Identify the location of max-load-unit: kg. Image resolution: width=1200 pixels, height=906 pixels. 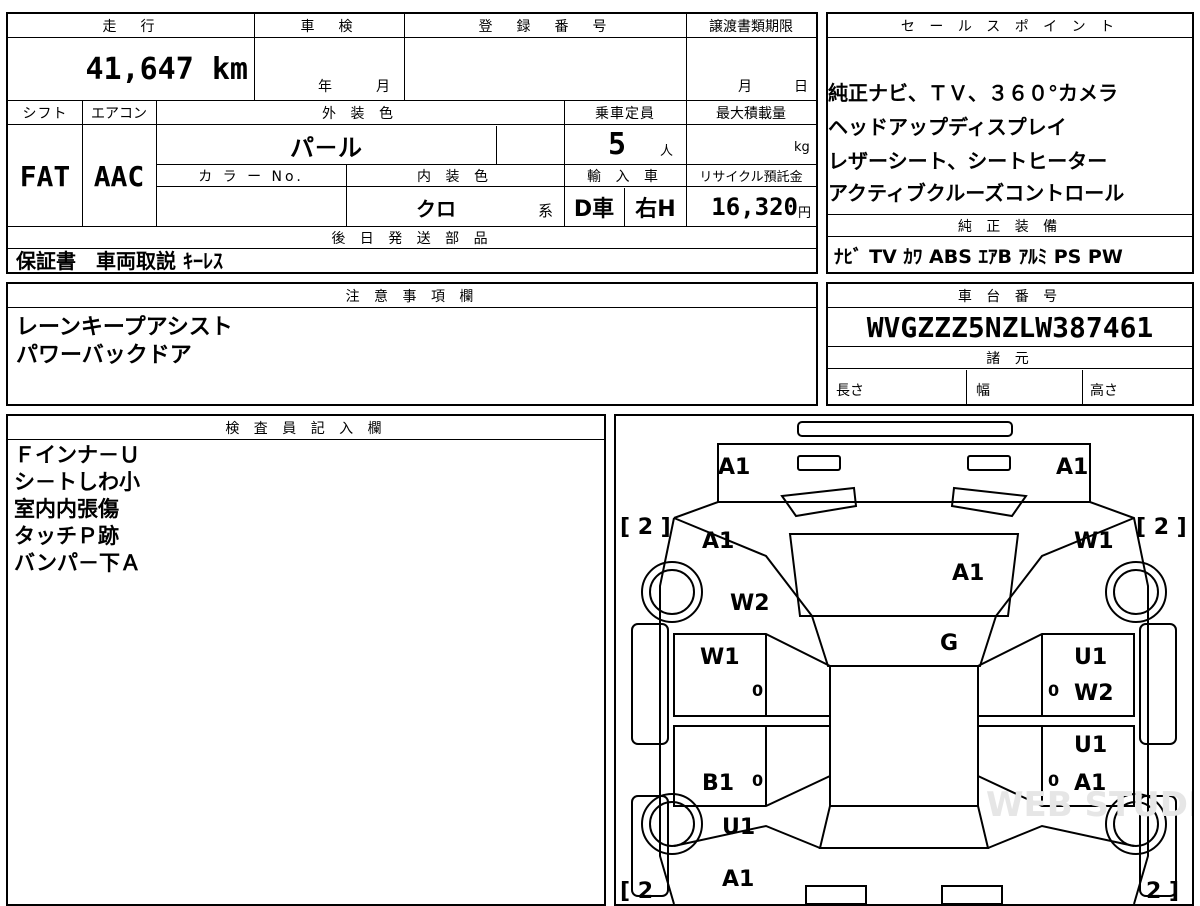
(802, 147).